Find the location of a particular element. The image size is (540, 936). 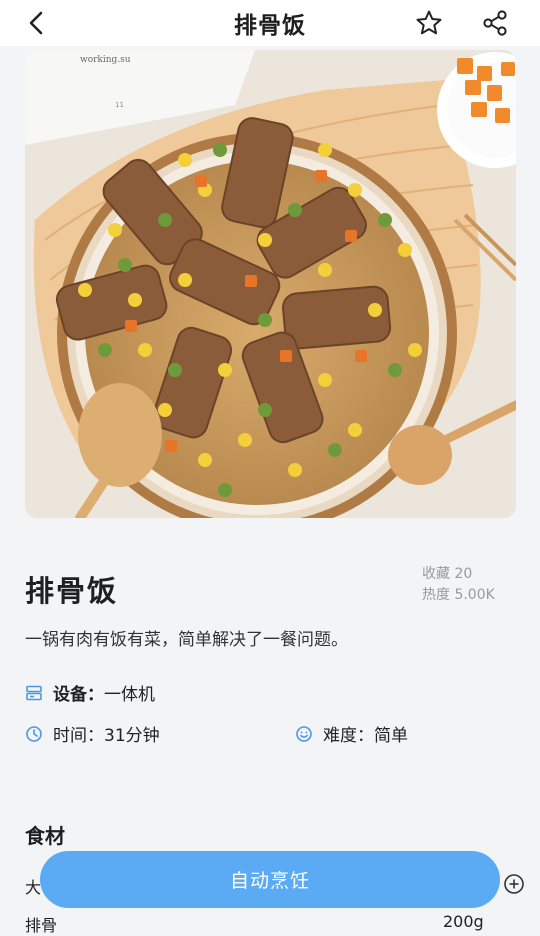

device-row: 设备： 一体机 is located at coordinates (90, 692).